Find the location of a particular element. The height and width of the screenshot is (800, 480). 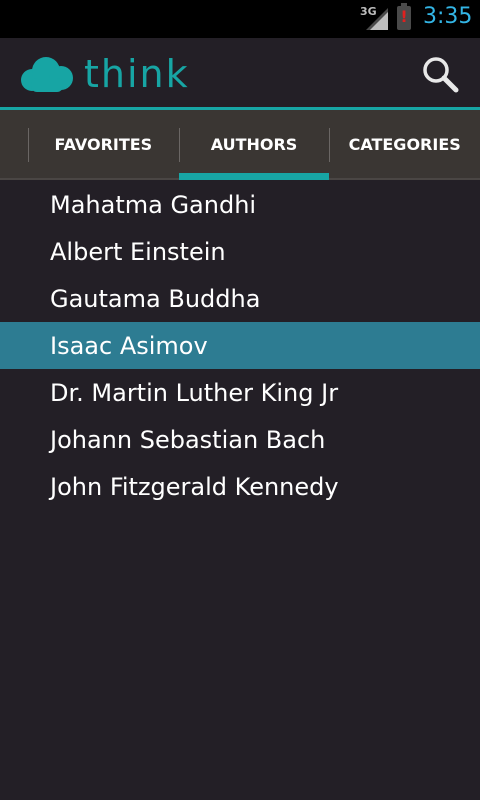

app-header: think is located at coordinates (240, 74).